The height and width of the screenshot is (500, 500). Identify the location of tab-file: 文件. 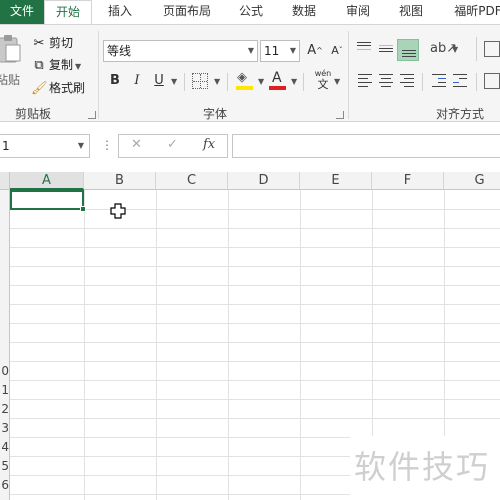
(22, 12).